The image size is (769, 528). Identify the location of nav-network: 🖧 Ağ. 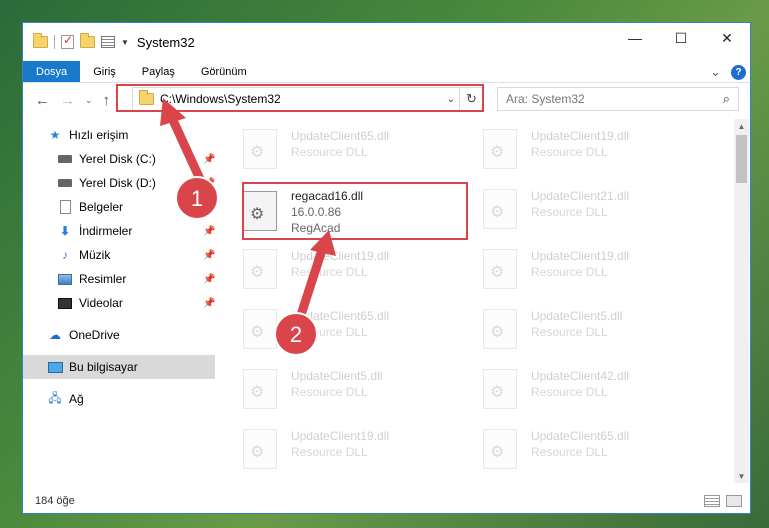
(121, 399).